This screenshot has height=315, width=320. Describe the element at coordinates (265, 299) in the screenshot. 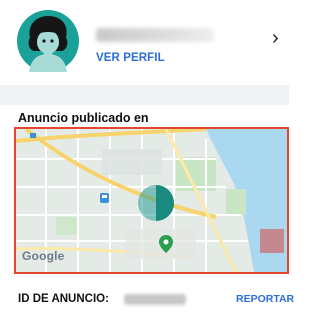

I see `report-link: REPORTAR` at that location.